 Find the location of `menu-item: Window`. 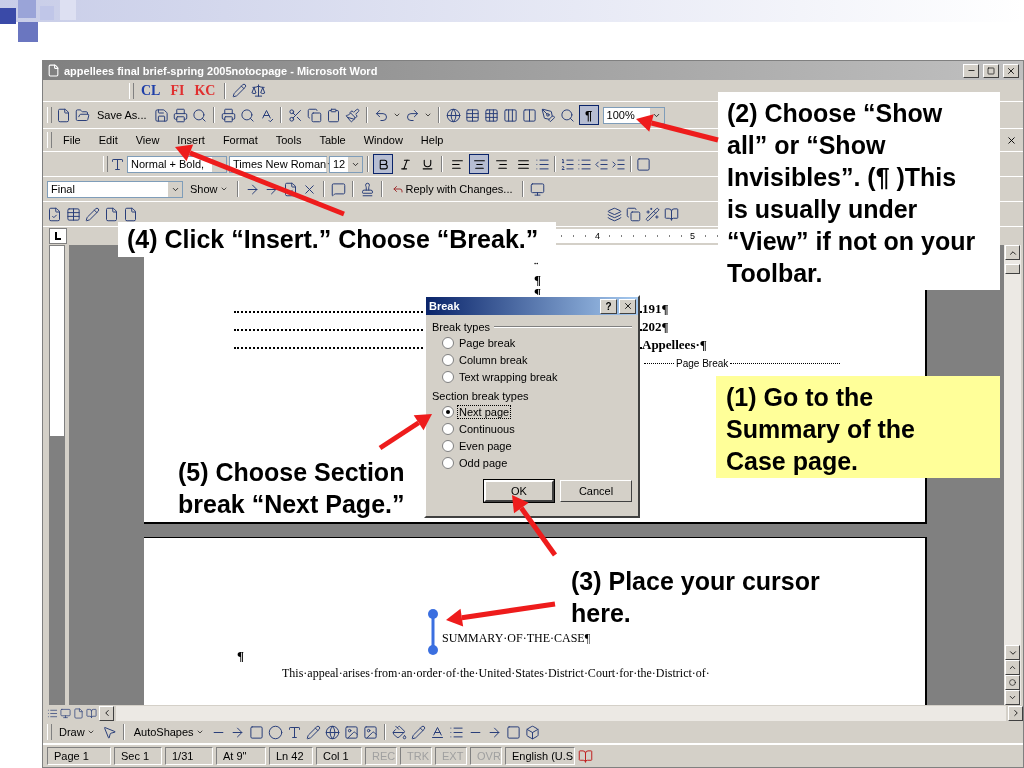

menu-item: Window is located at coordinates (383, 140).